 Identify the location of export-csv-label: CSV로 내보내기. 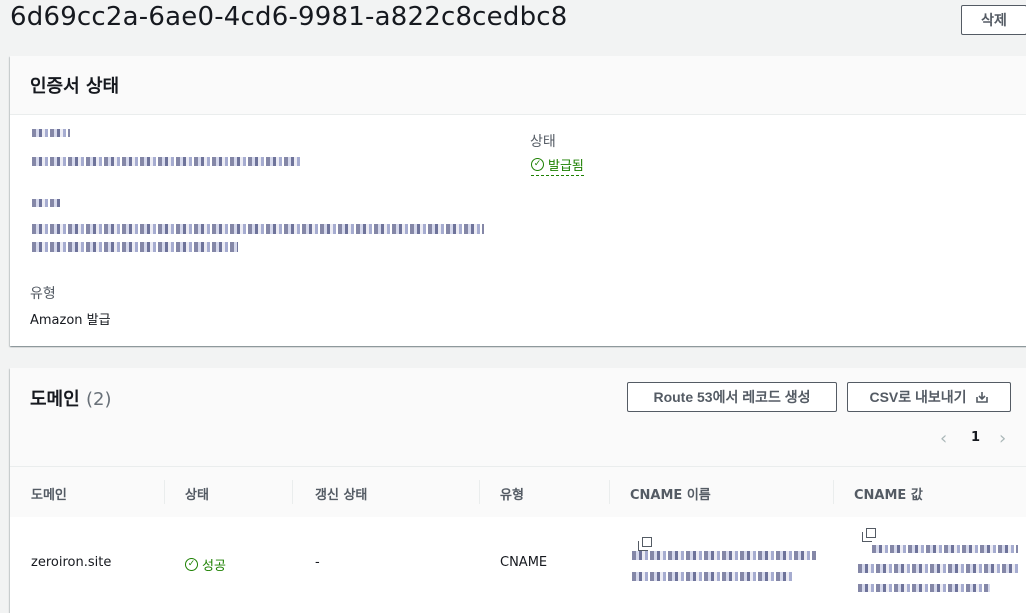
(918, 397).